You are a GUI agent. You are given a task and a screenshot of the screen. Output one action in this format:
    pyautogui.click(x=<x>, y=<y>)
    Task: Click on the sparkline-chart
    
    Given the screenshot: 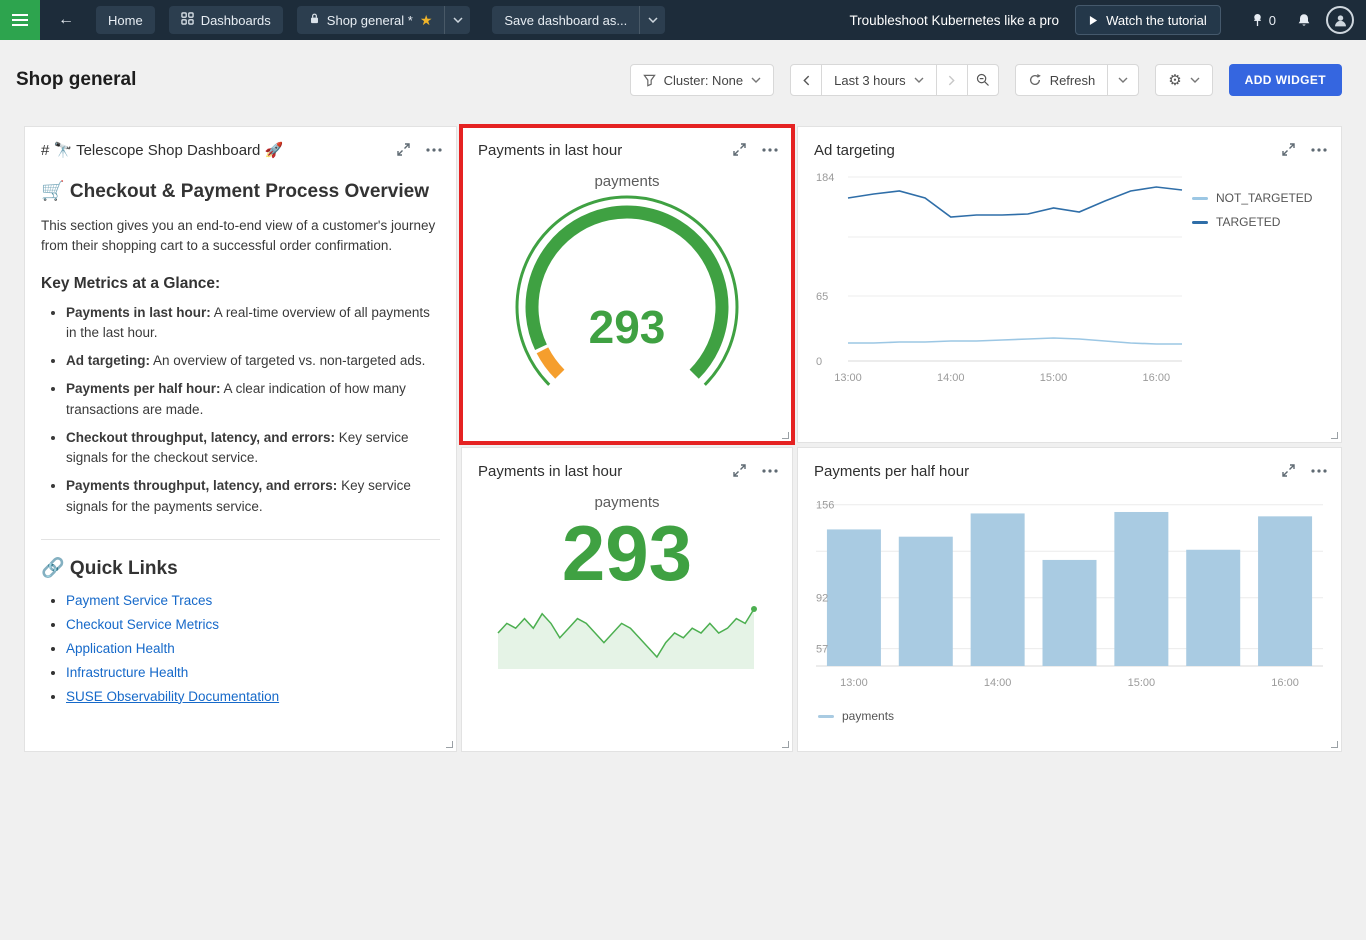 What is the action you would take?
    pyautogui.click(x=627, y=637)
    